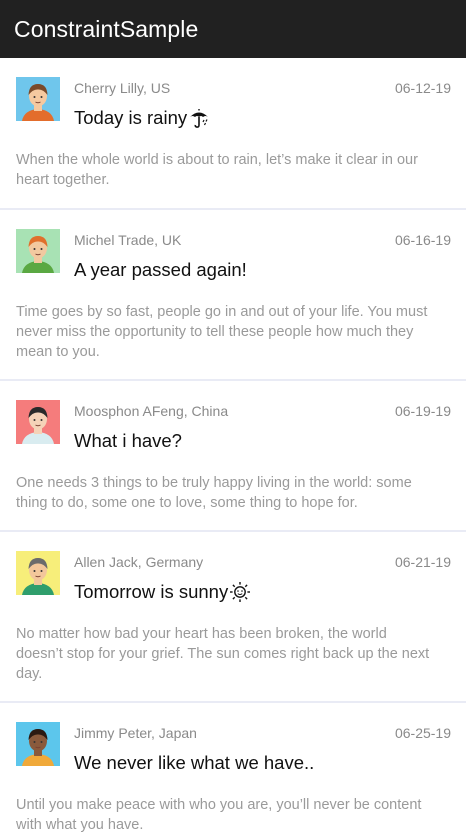 The image size is (466, 836). Describe the element at coordinates (131, 117) in the screenshot. I see `post-title-text: Today is rainy` at that location.